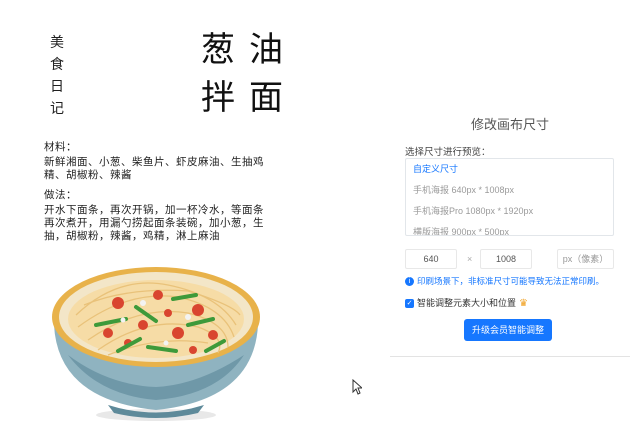 This screenshot has width=639, height=429. I want to click on title-char: 油, so click(266, 50).